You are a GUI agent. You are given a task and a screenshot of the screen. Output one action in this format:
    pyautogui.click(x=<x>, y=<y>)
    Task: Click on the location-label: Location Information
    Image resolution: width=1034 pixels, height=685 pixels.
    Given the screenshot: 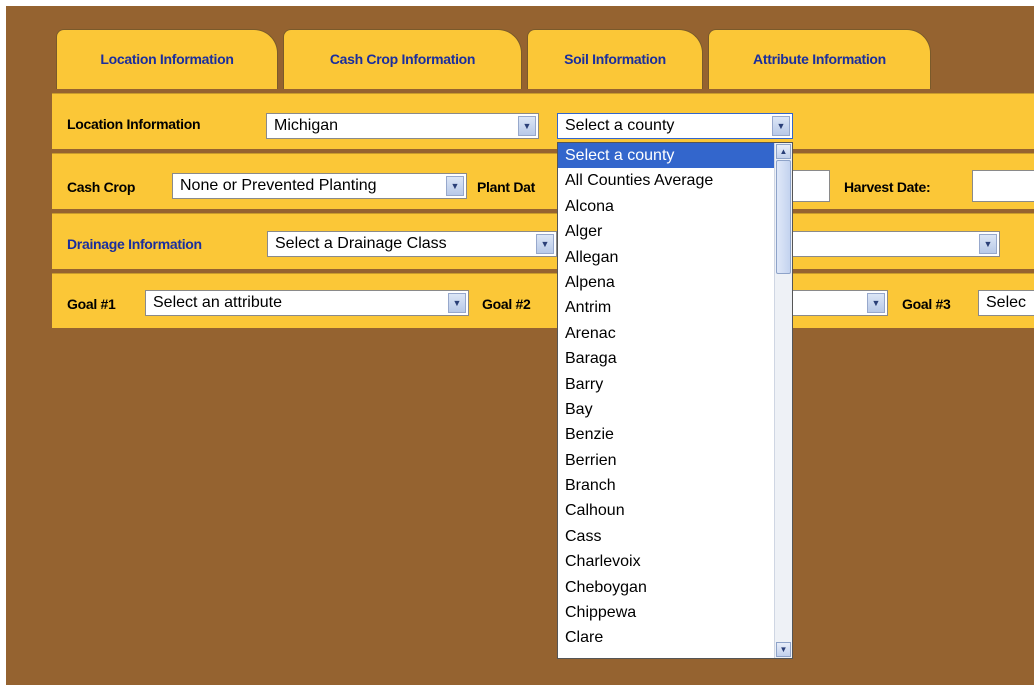 What is the action you would take?
    pyautogui.click(x=134, y=124)
    